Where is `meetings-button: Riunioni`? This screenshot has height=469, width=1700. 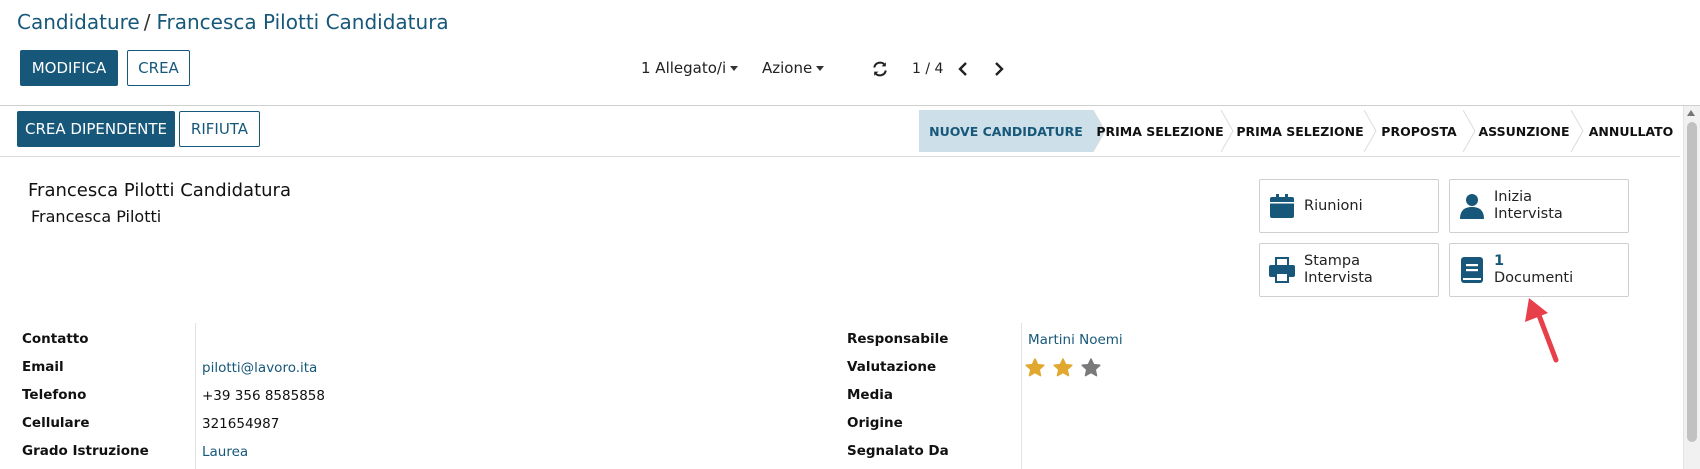 meetings-button: Riunioni is located at coordinates (1349, 206).